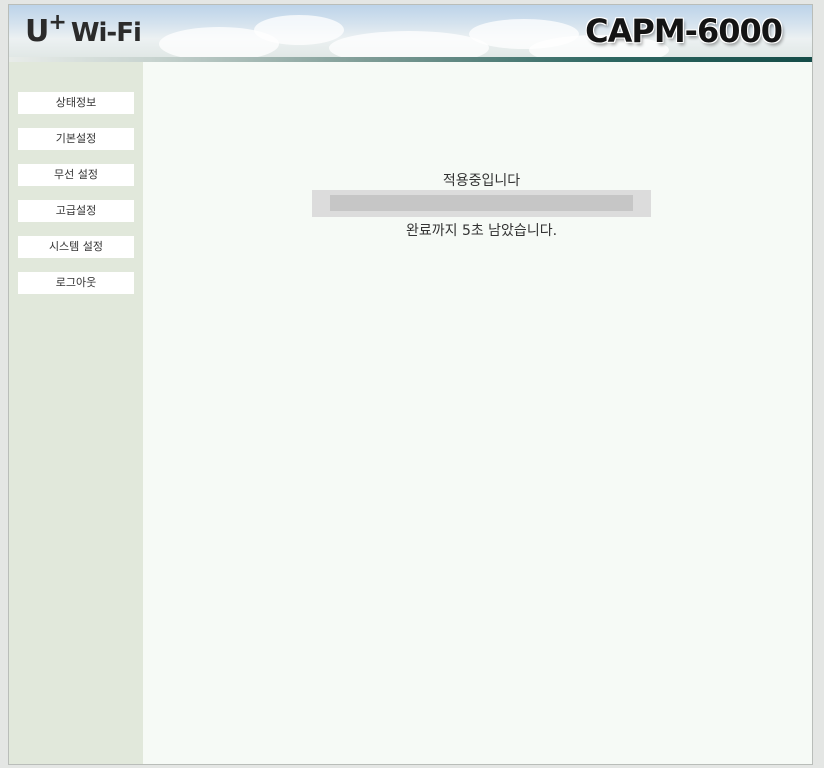  Describe the element at coordinates (481, 181) in the screenshot. I see `applying-status-text: 적용중입니다` at that location.